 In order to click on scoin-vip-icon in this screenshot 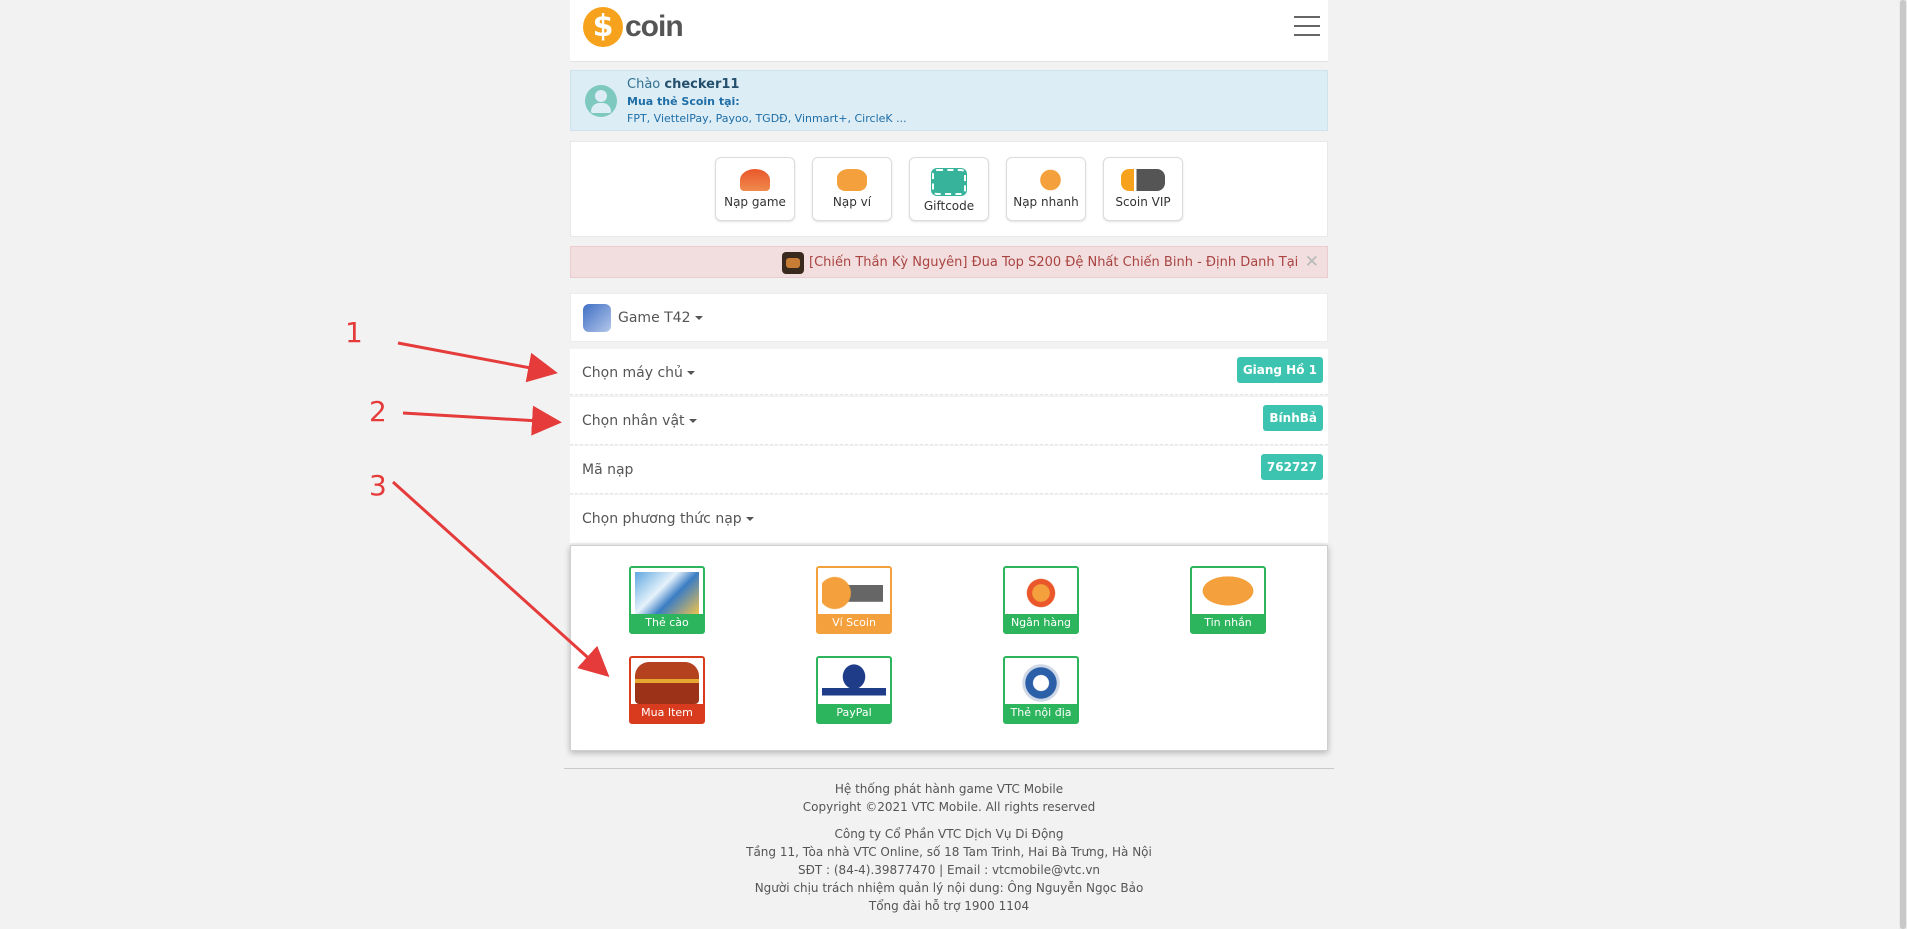, I will do `click(1143, 180)`.